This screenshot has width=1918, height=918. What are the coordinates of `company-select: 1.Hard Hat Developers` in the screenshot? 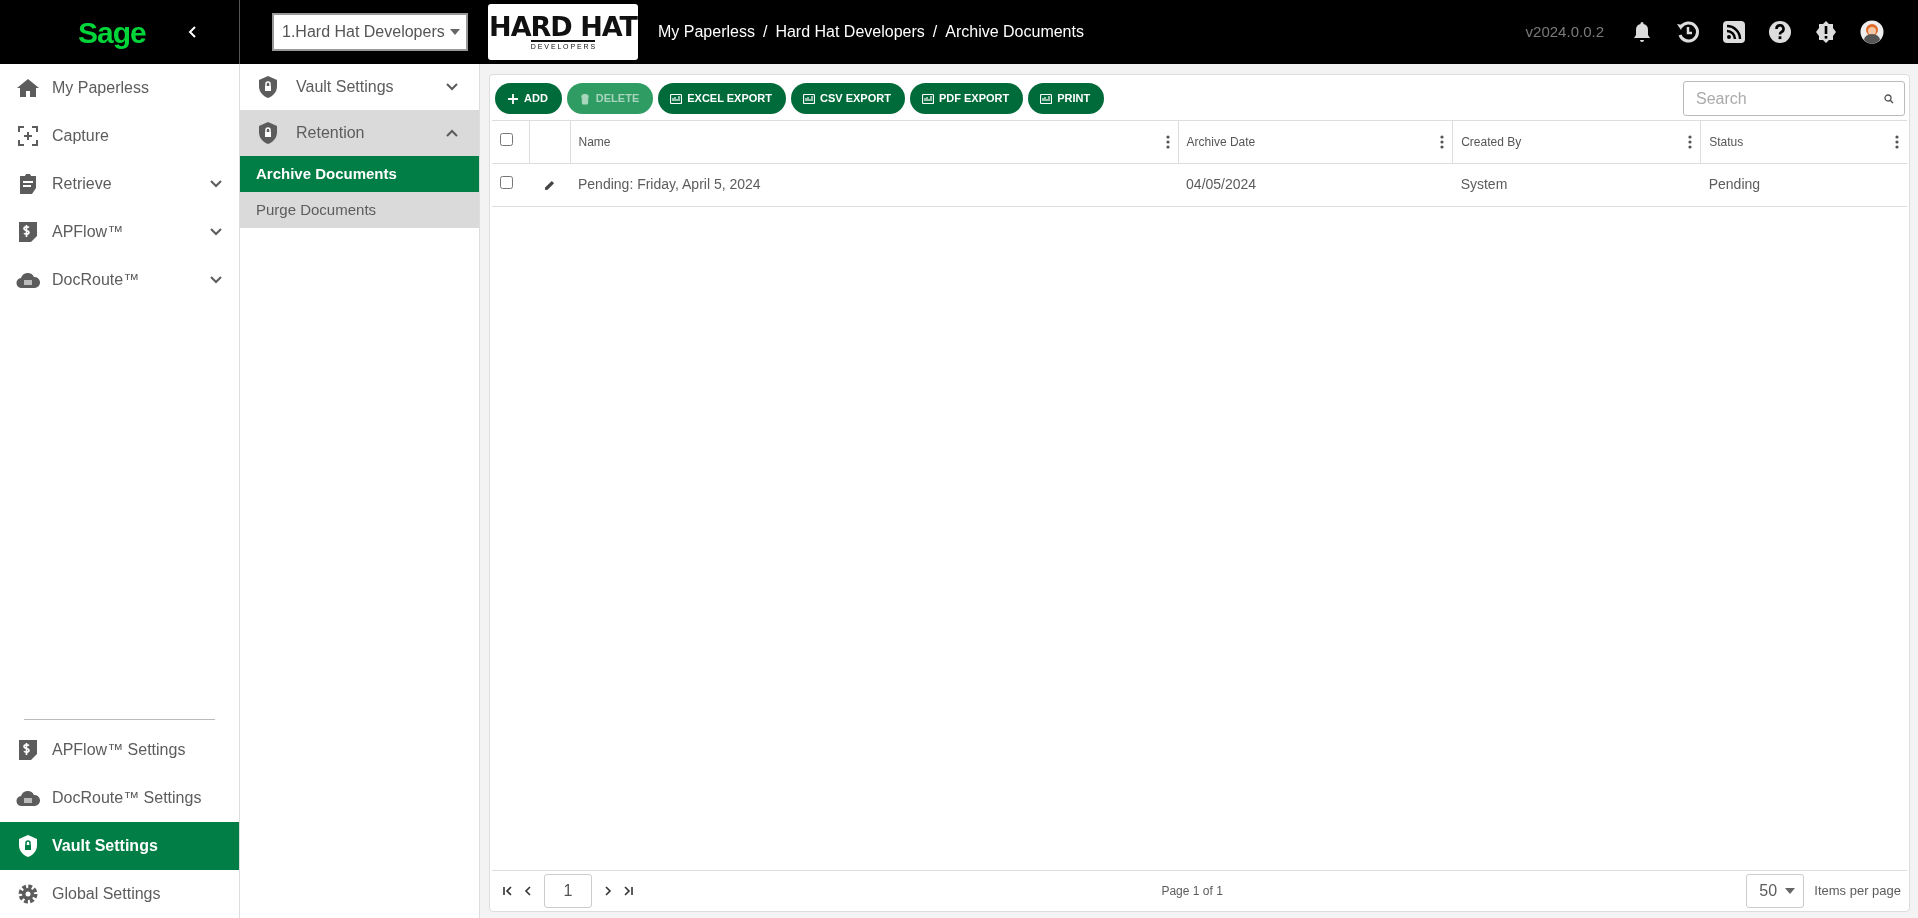 It's located at (370, 32).